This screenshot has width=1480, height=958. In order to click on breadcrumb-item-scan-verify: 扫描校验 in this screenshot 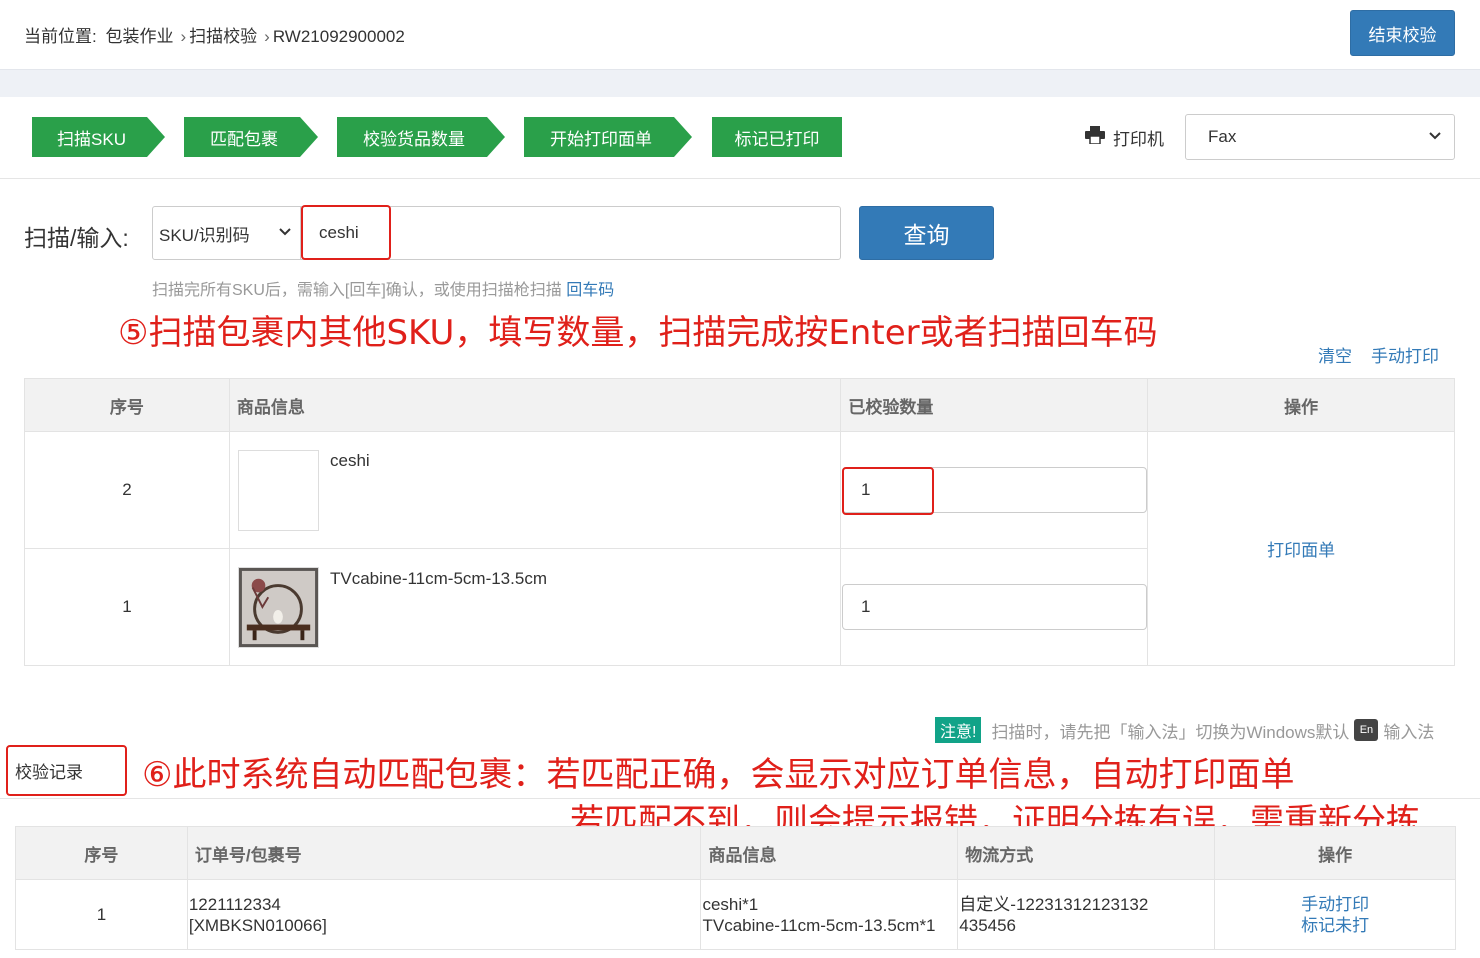, I will do `click(223, 36)`.